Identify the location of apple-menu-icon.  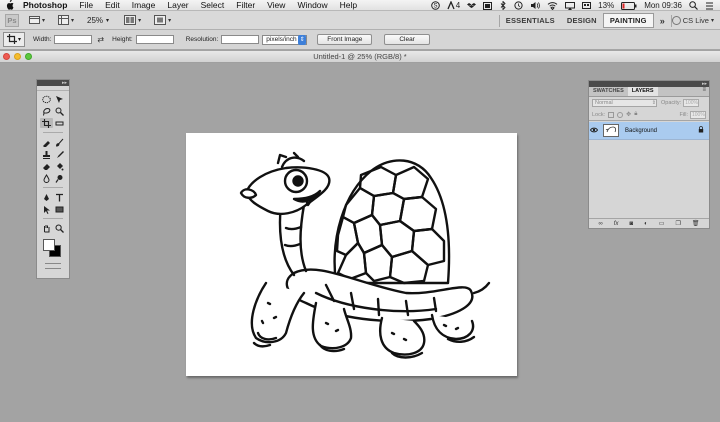
(10, 5).